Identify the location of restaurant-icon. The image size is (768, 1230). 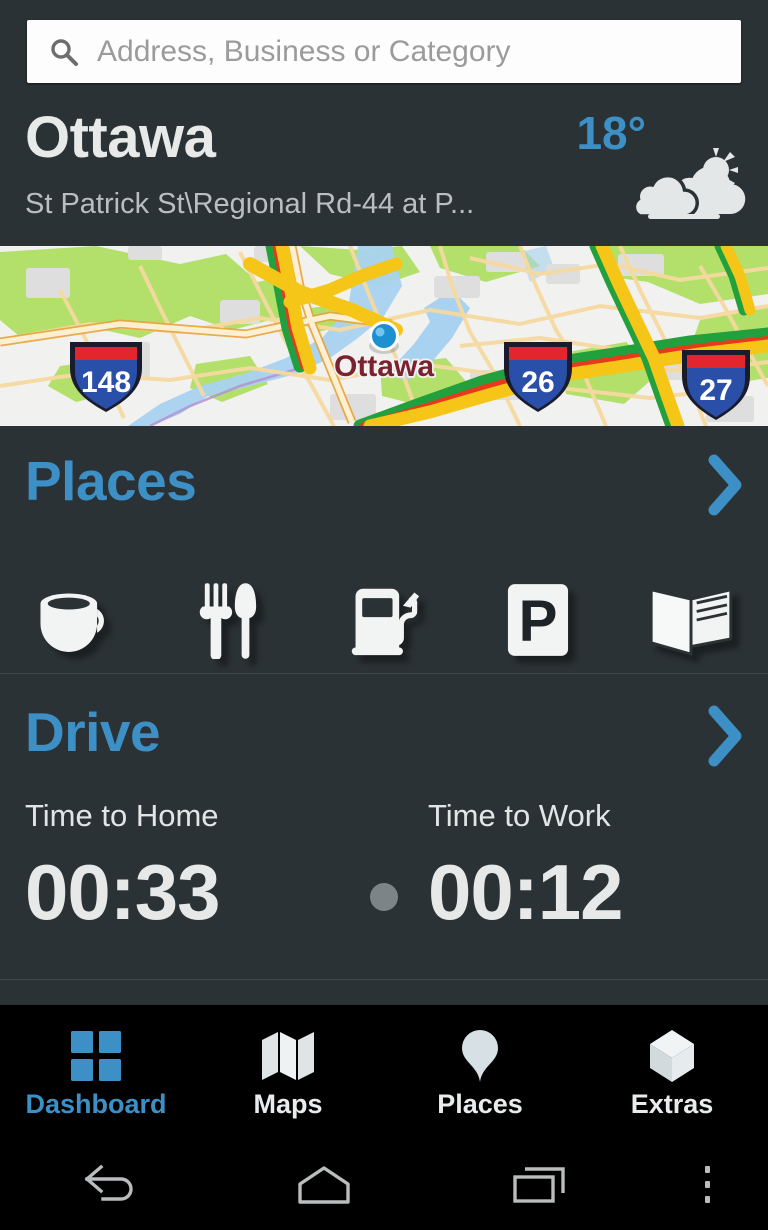
(230, 620).